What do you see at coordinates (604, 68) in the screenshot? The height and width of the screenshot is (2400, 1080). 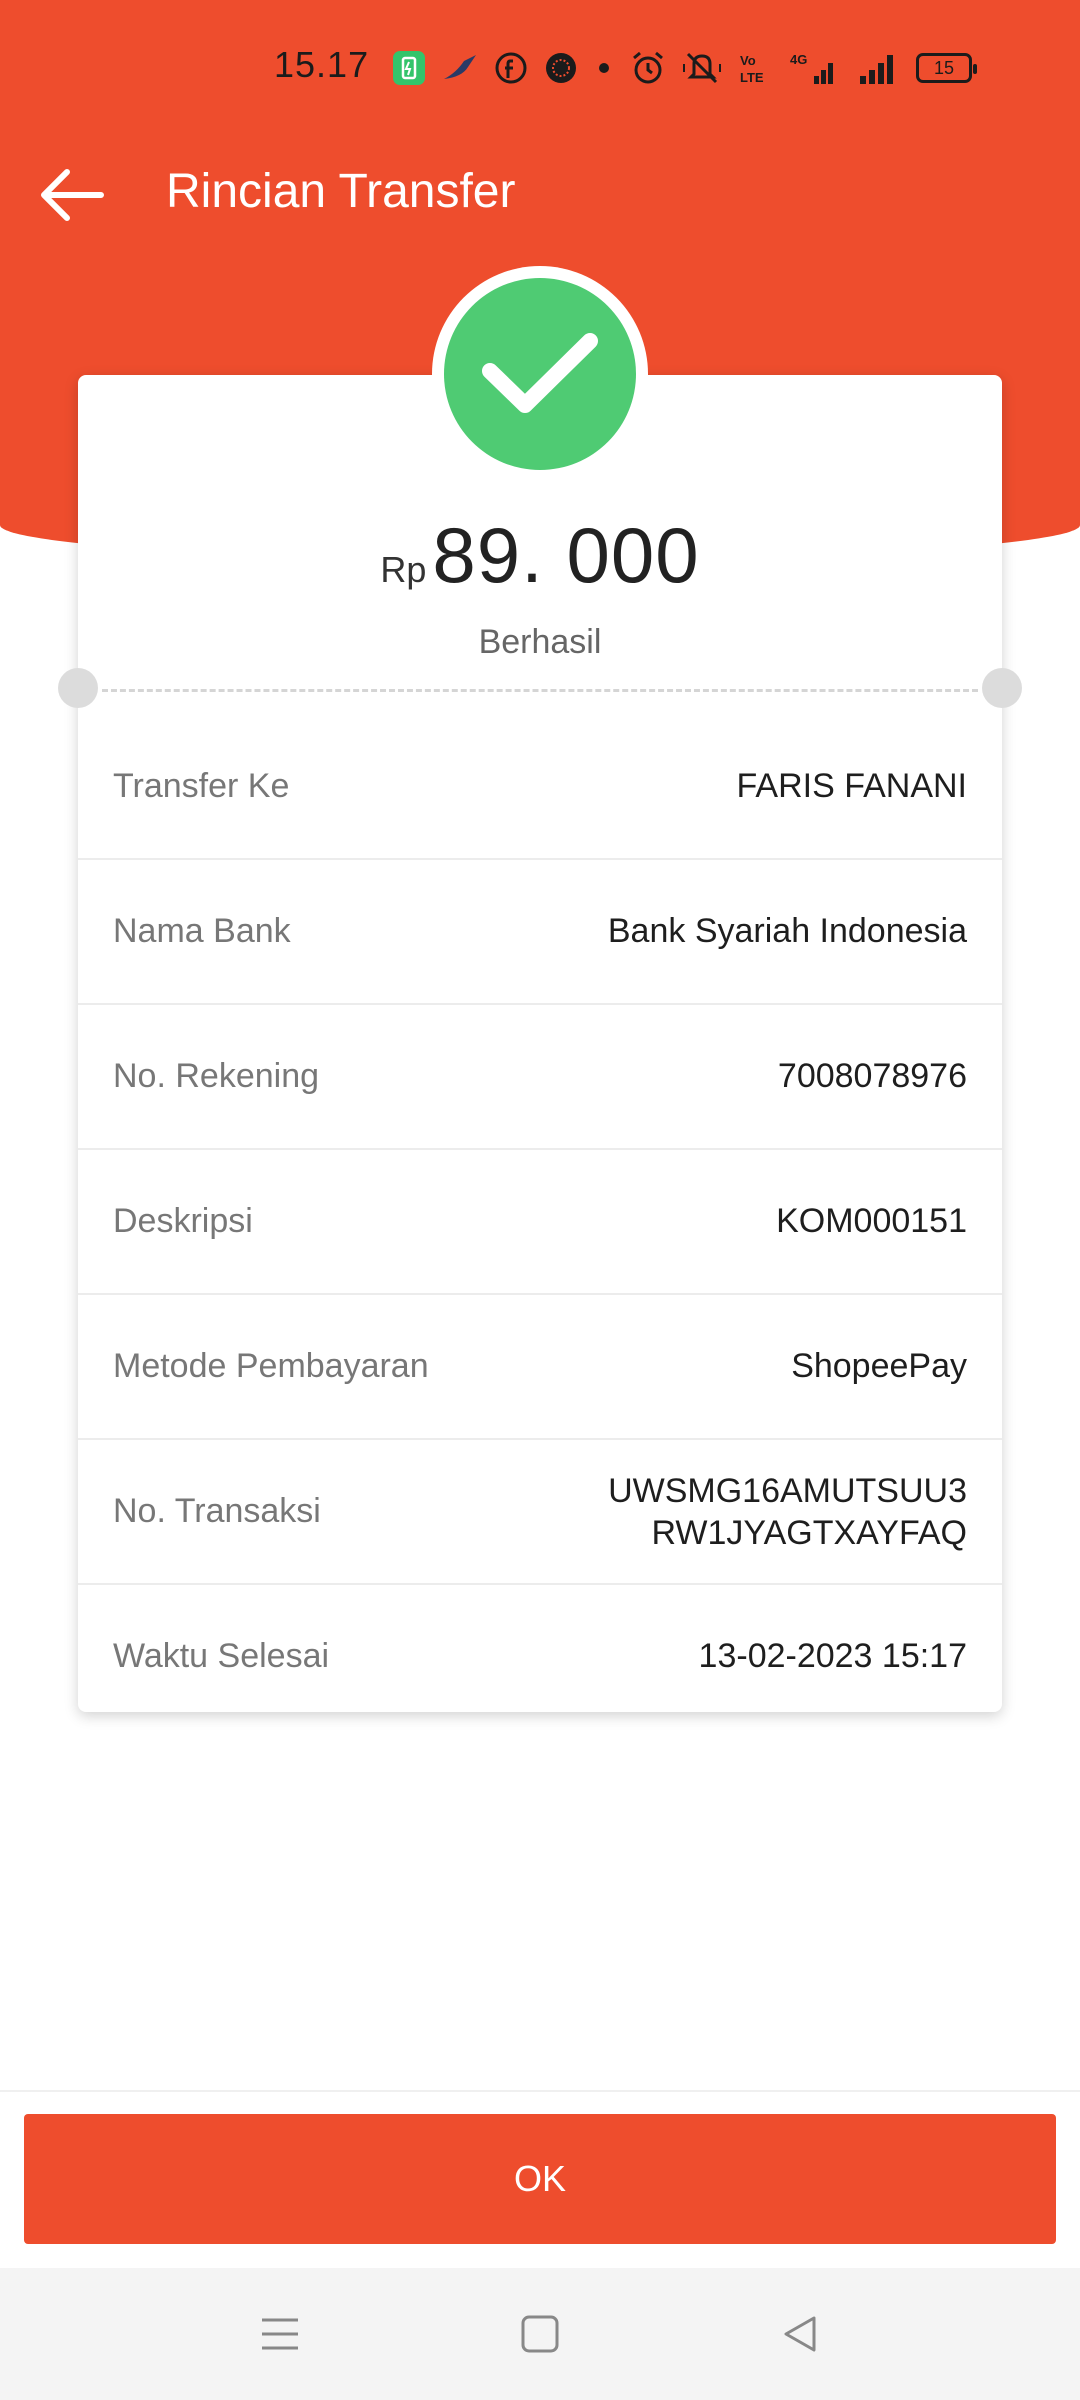 I see `dot-icon` at bounding box center [604, 68].